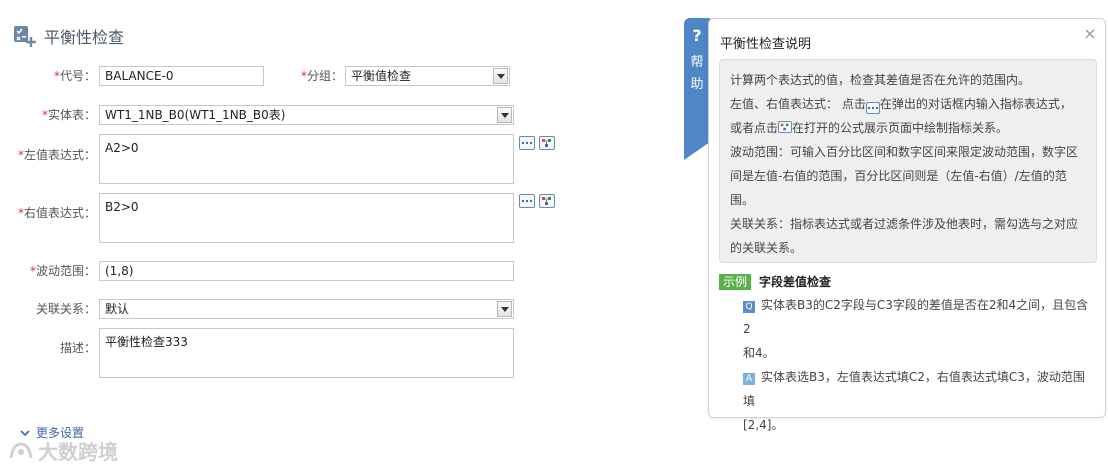 The height and width of the screenshot is (469, 1108). What do you see at coordinates (56, 213) in the screenshot?
I see `right-expr-label: *右值表达式：` at bounding box center [56, 213].